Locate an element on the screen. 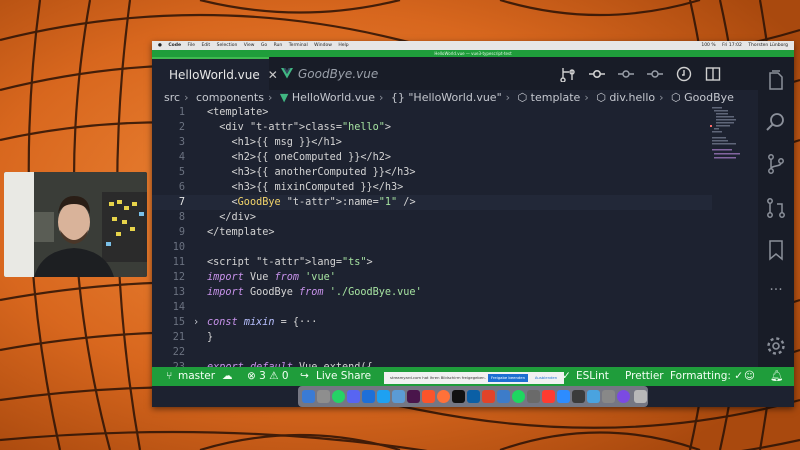 The height and width of the screenshot is (450, 800). previous-change-icon is located at coordinates (626, 74).